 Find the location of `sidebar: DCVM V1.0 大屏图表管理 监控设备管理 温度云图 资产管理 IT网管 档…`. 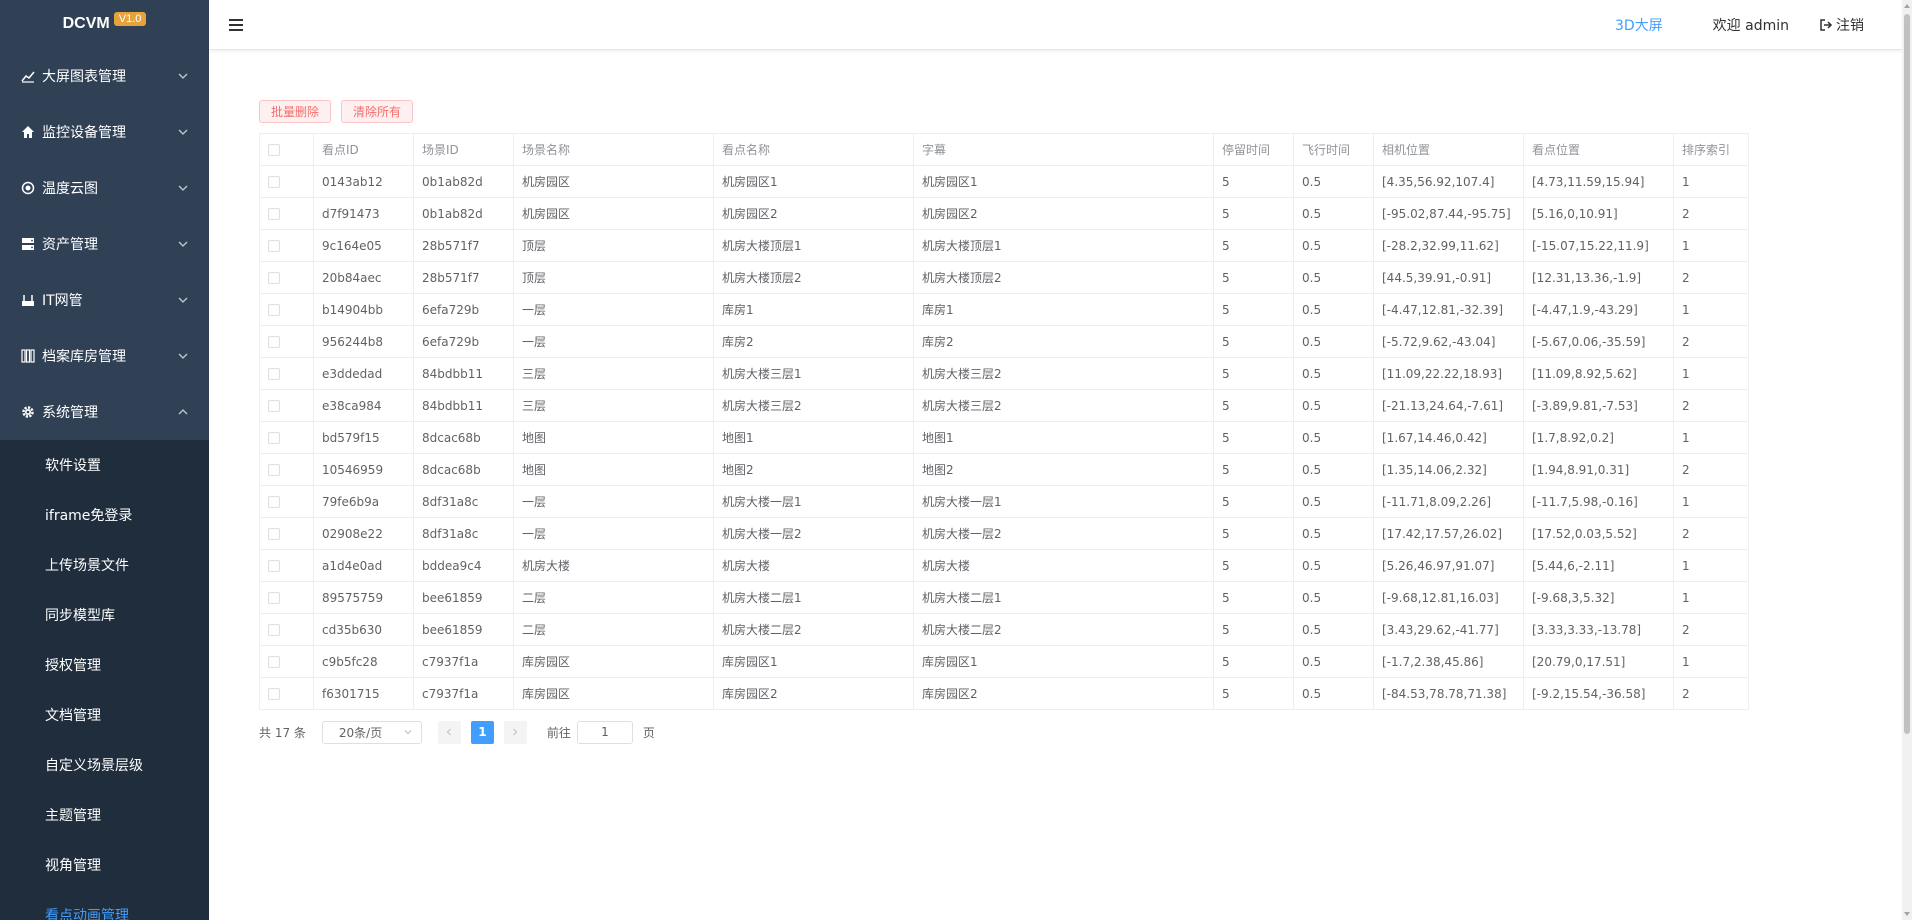

sidebar: DCVM V1.0 大屏图表管理 监控设备管理 温度云图 资产管理 IT网管 档… is located at coordinates (104, 460).